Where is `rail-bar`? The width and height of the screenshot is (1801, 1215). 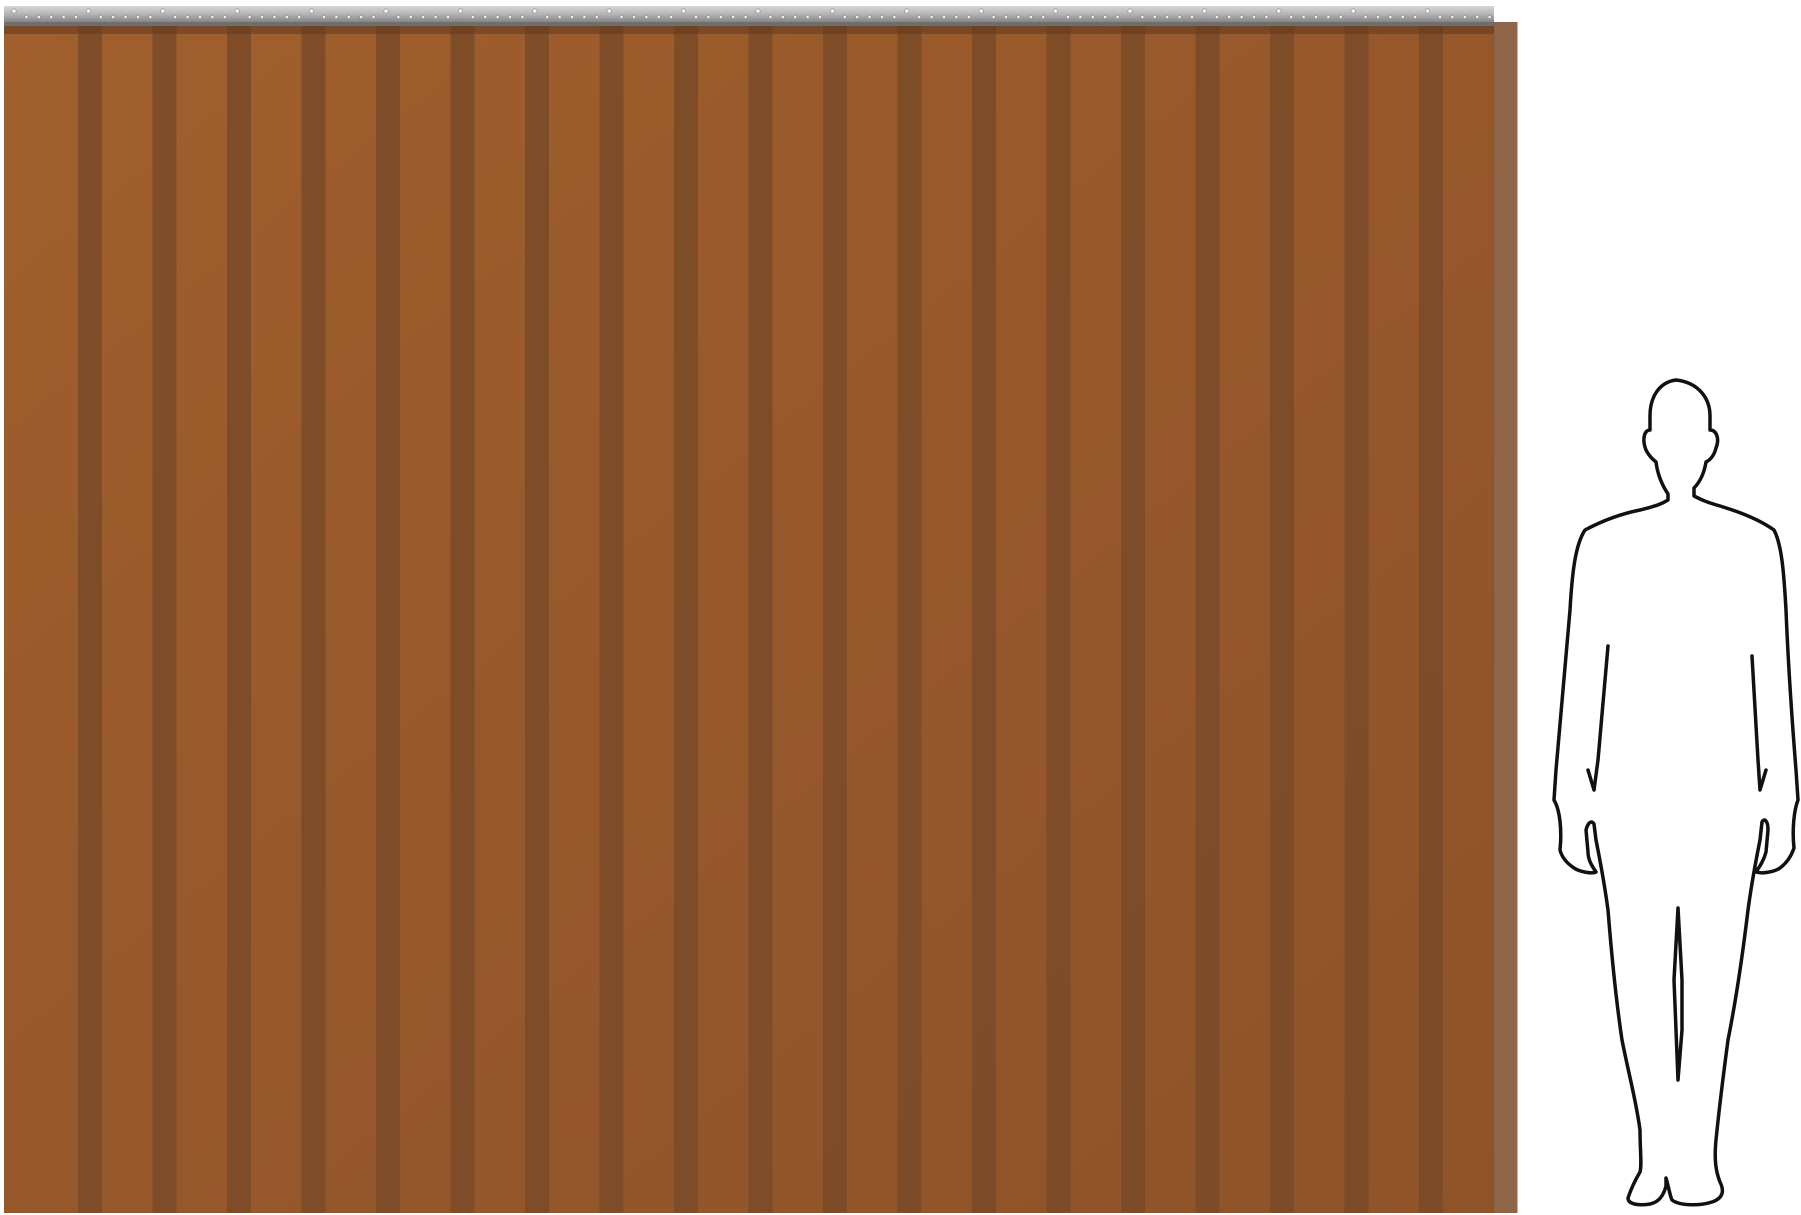 rail-bar is located at coordinates (749, 15).